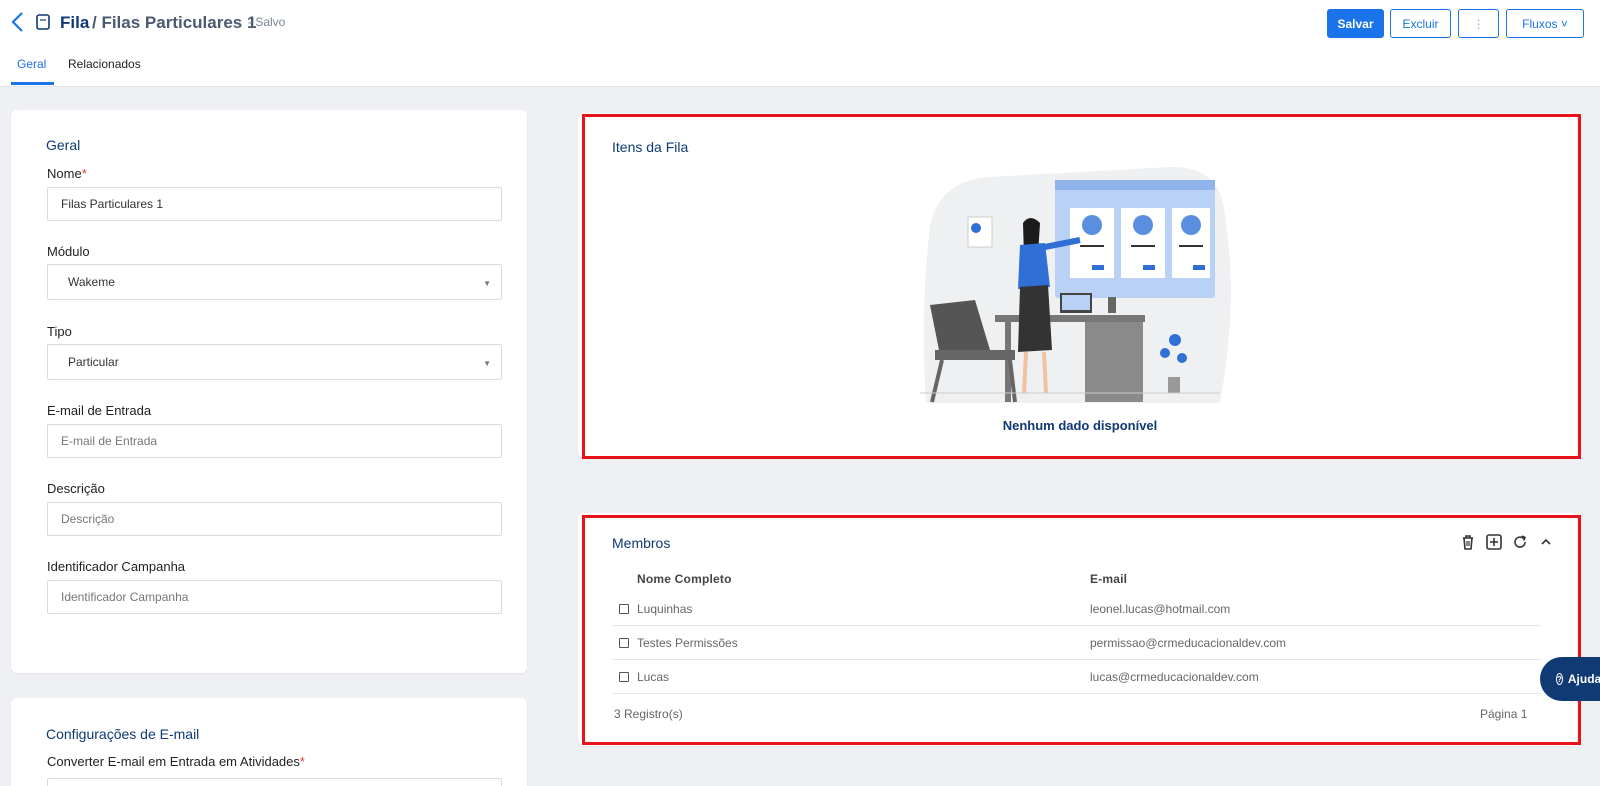 Image resolution: width=1600 pixels, height=786 pixels. What do you see at coordinates (274, 441) in the screenshot?
I see `inbound-email-input: E-mail de Entrada` at bounding box center [274, 441].